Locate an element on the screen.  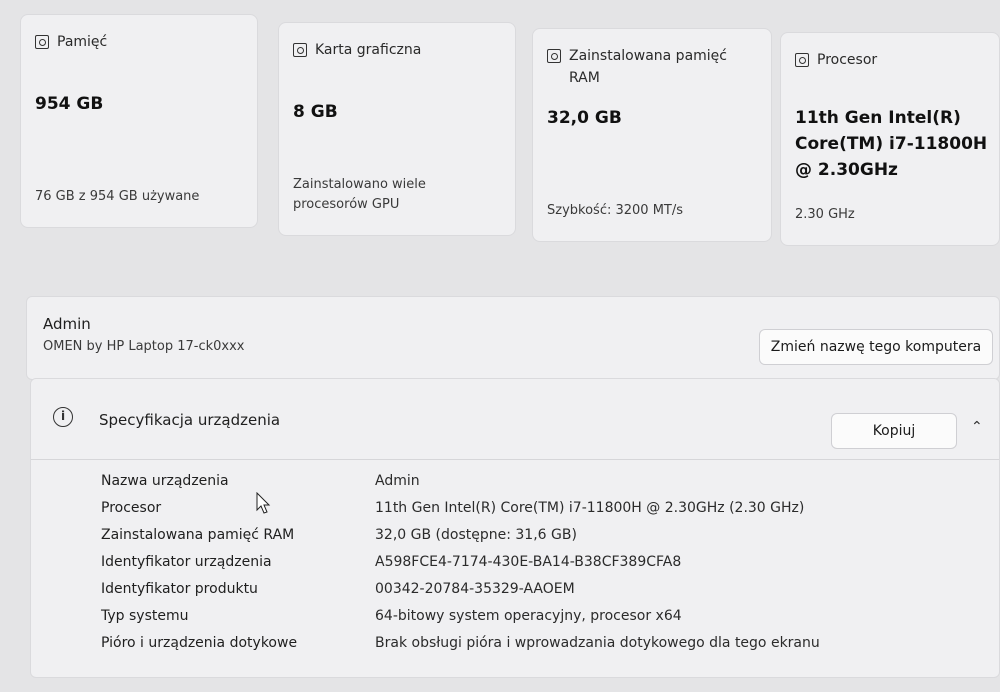
device-model: OMEN by HP Laptop 17-ck0xxx is located at coordinates (144, 346).